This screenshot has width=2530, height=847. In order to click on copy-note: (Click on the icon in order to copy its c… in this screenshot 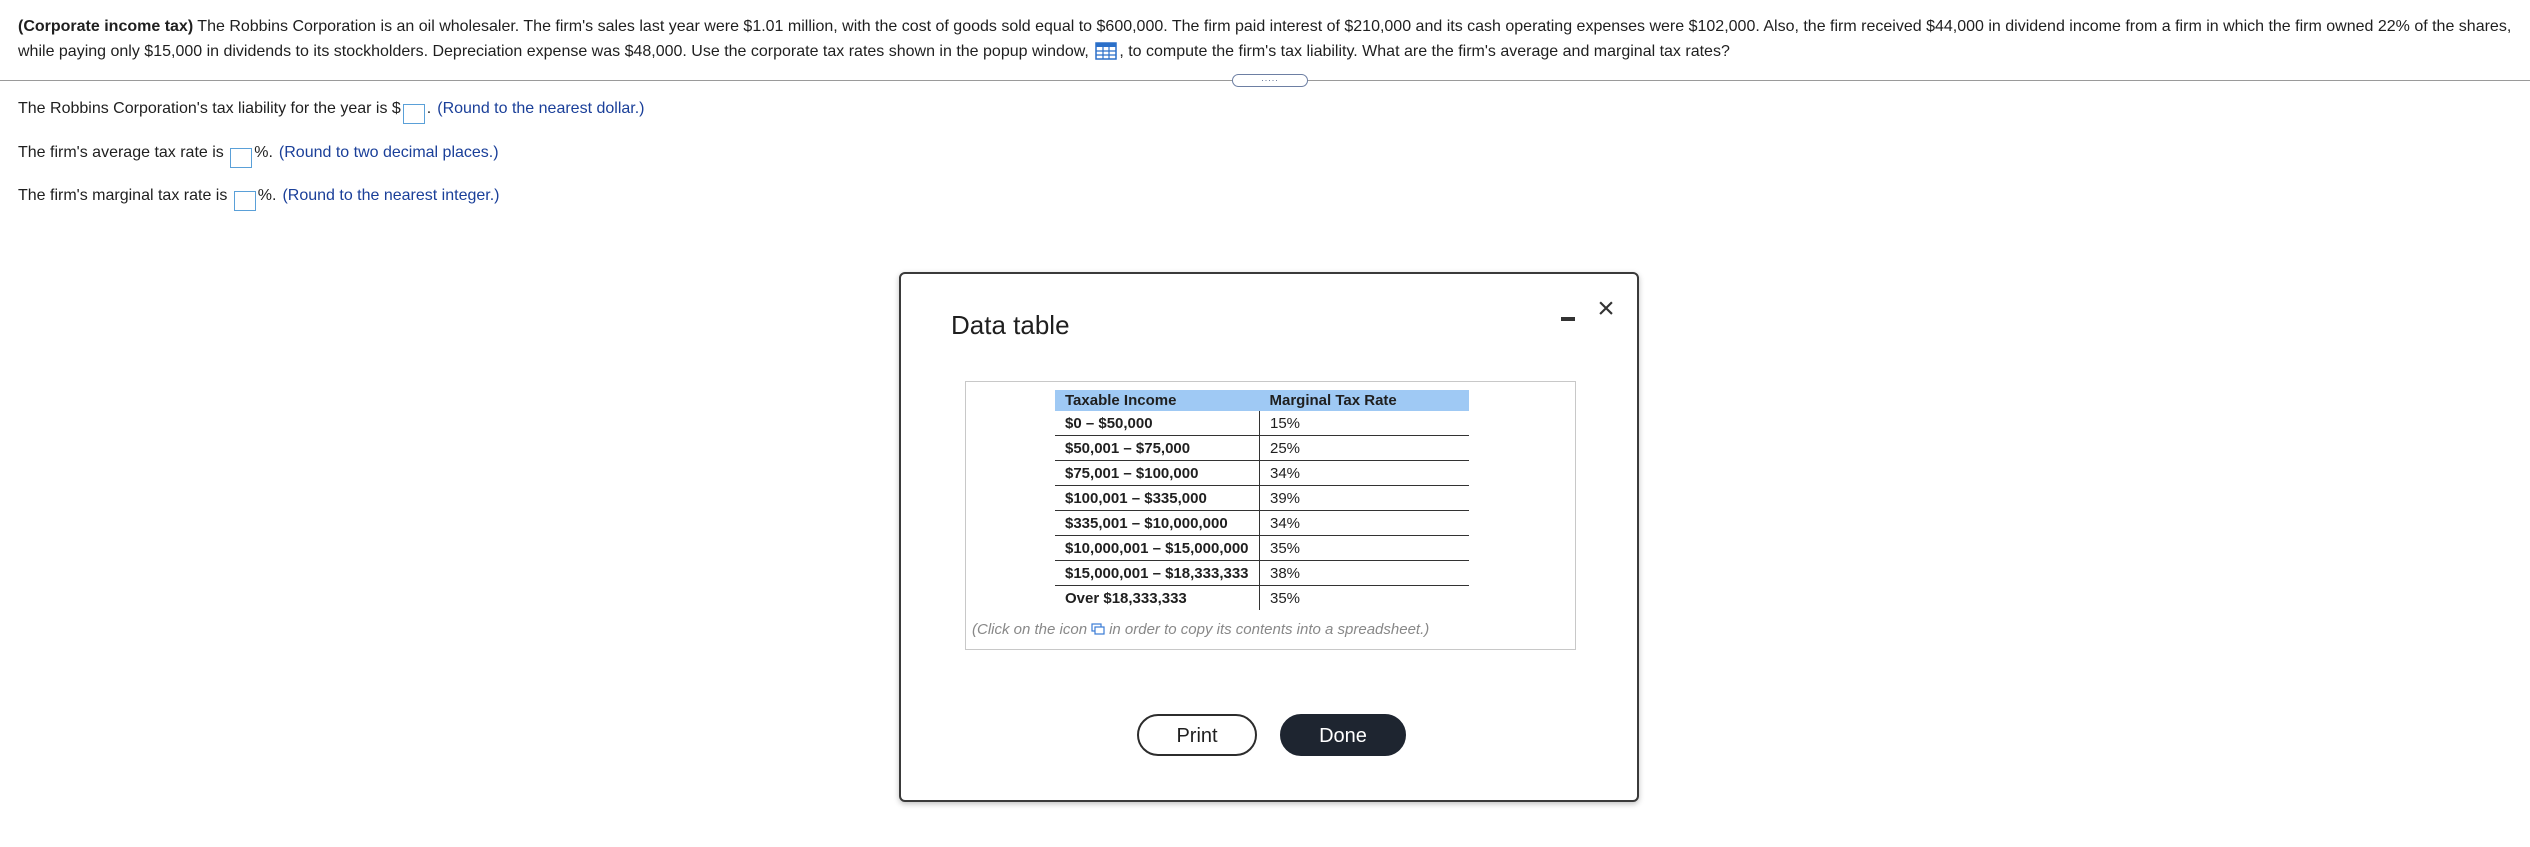, I will do `click(1200, 629)`.